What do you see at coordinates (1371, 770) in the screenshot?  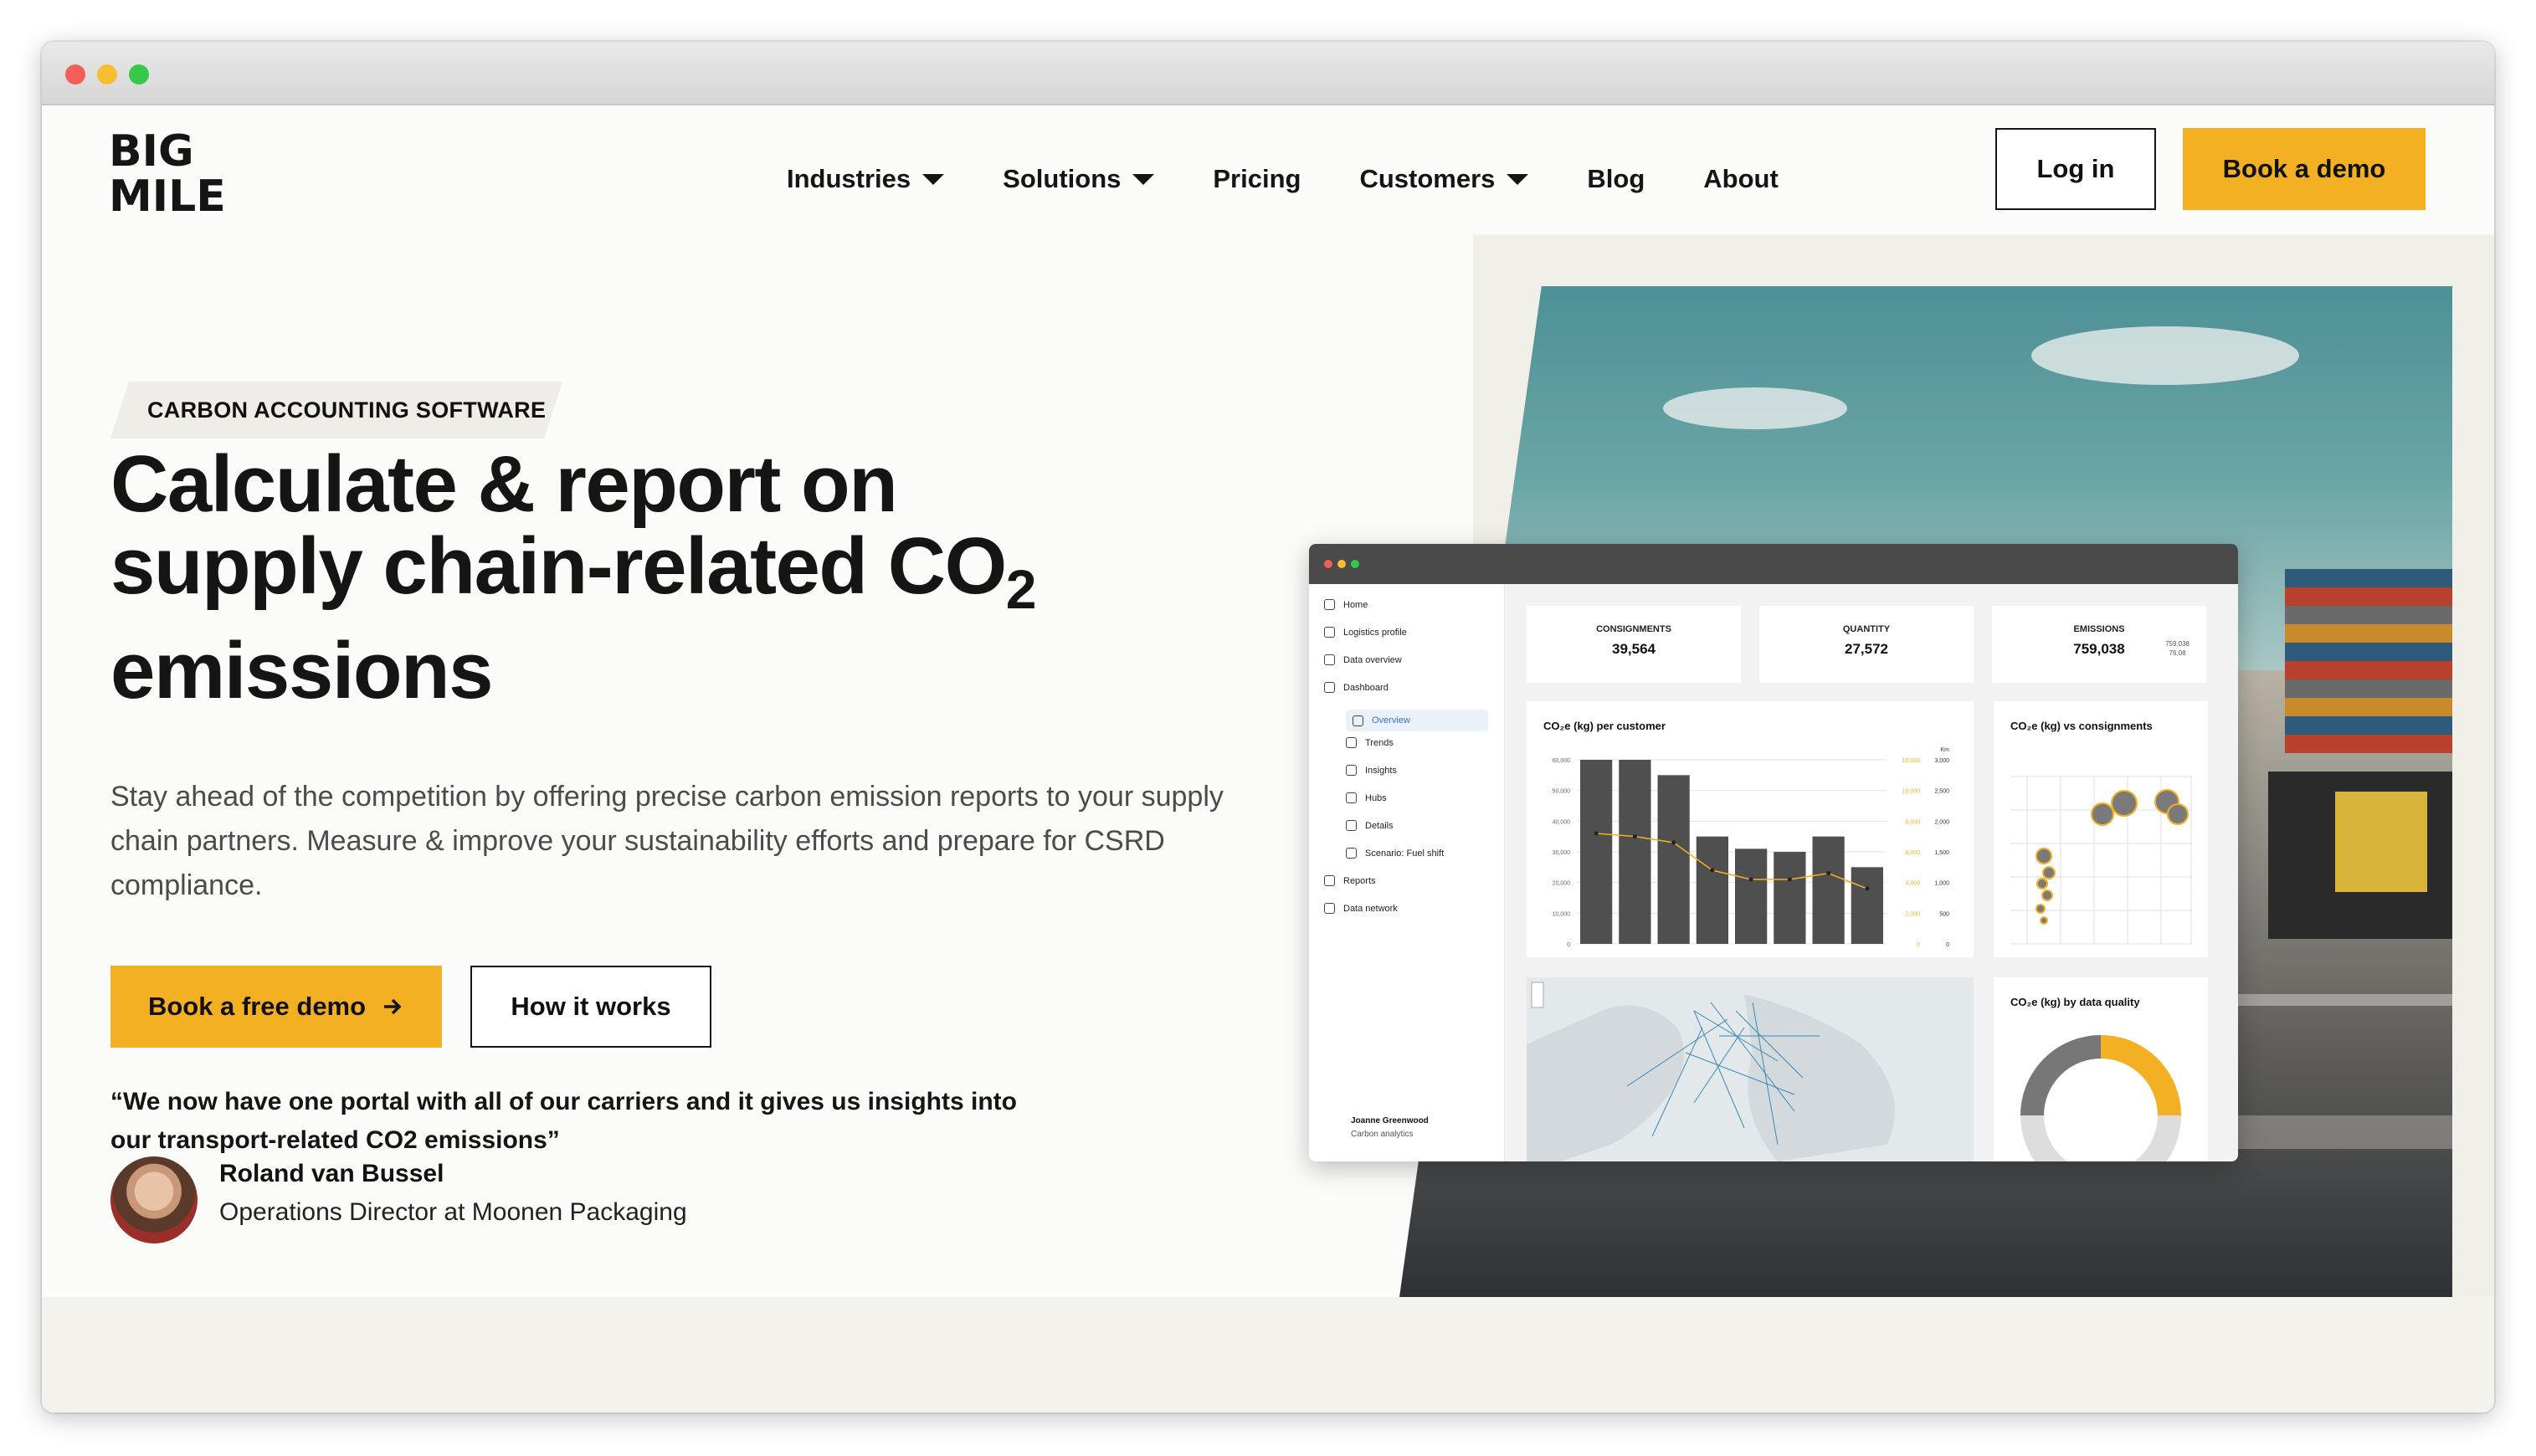 I see `sidebar-item-insights: Insights` at bounding box center [1371, 770].